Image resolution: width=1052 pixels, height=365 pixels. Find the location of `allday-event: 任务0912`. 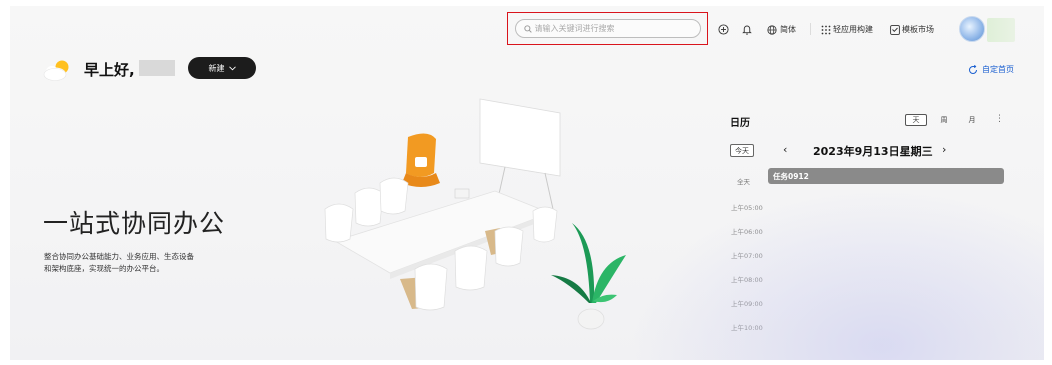

allday-event: 任务0912 is located at coordinates (886, 176).